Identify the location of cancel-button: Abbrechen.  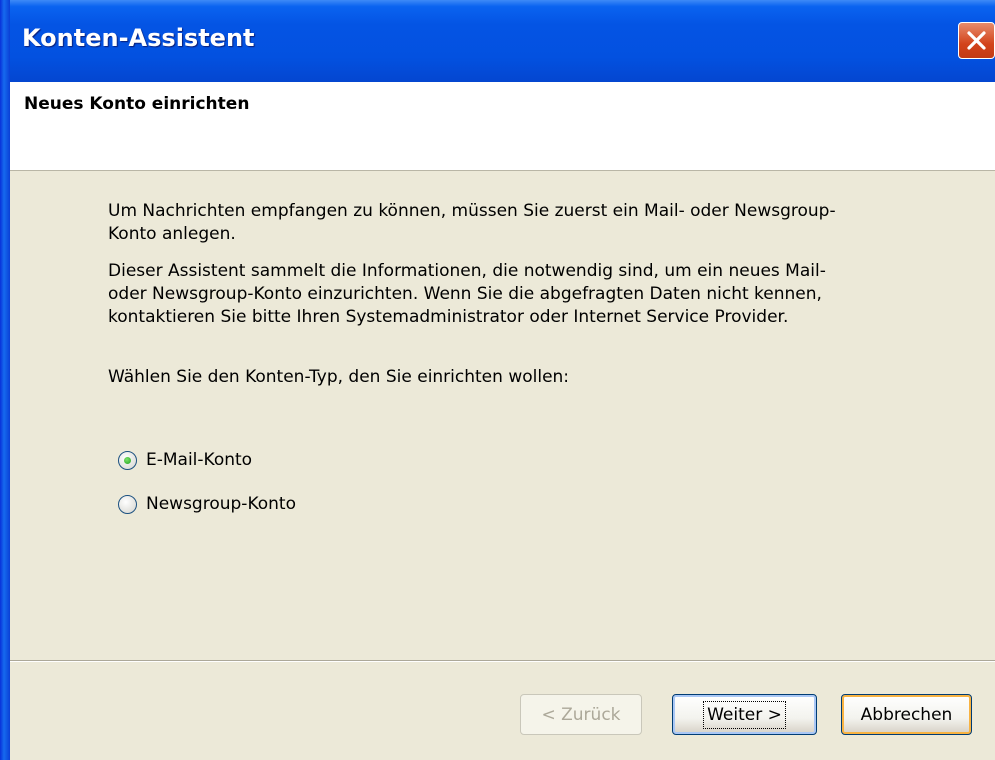
(906, 714).